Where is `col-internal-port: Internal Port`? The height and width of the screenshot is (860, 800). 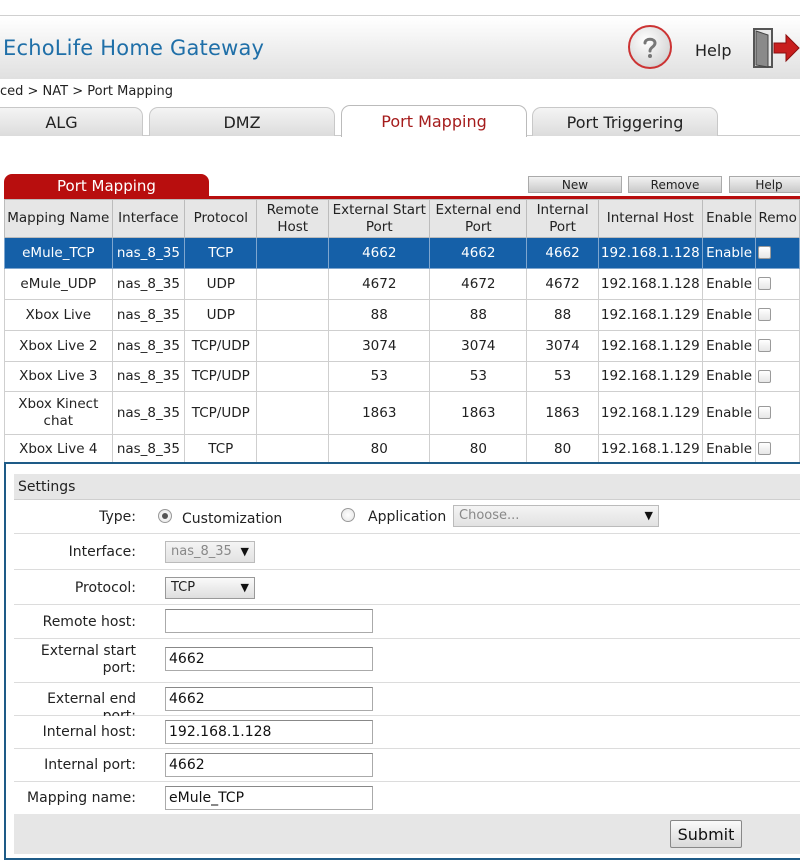 col-internal-port: Internal Port is located at coordinates (562, 218).